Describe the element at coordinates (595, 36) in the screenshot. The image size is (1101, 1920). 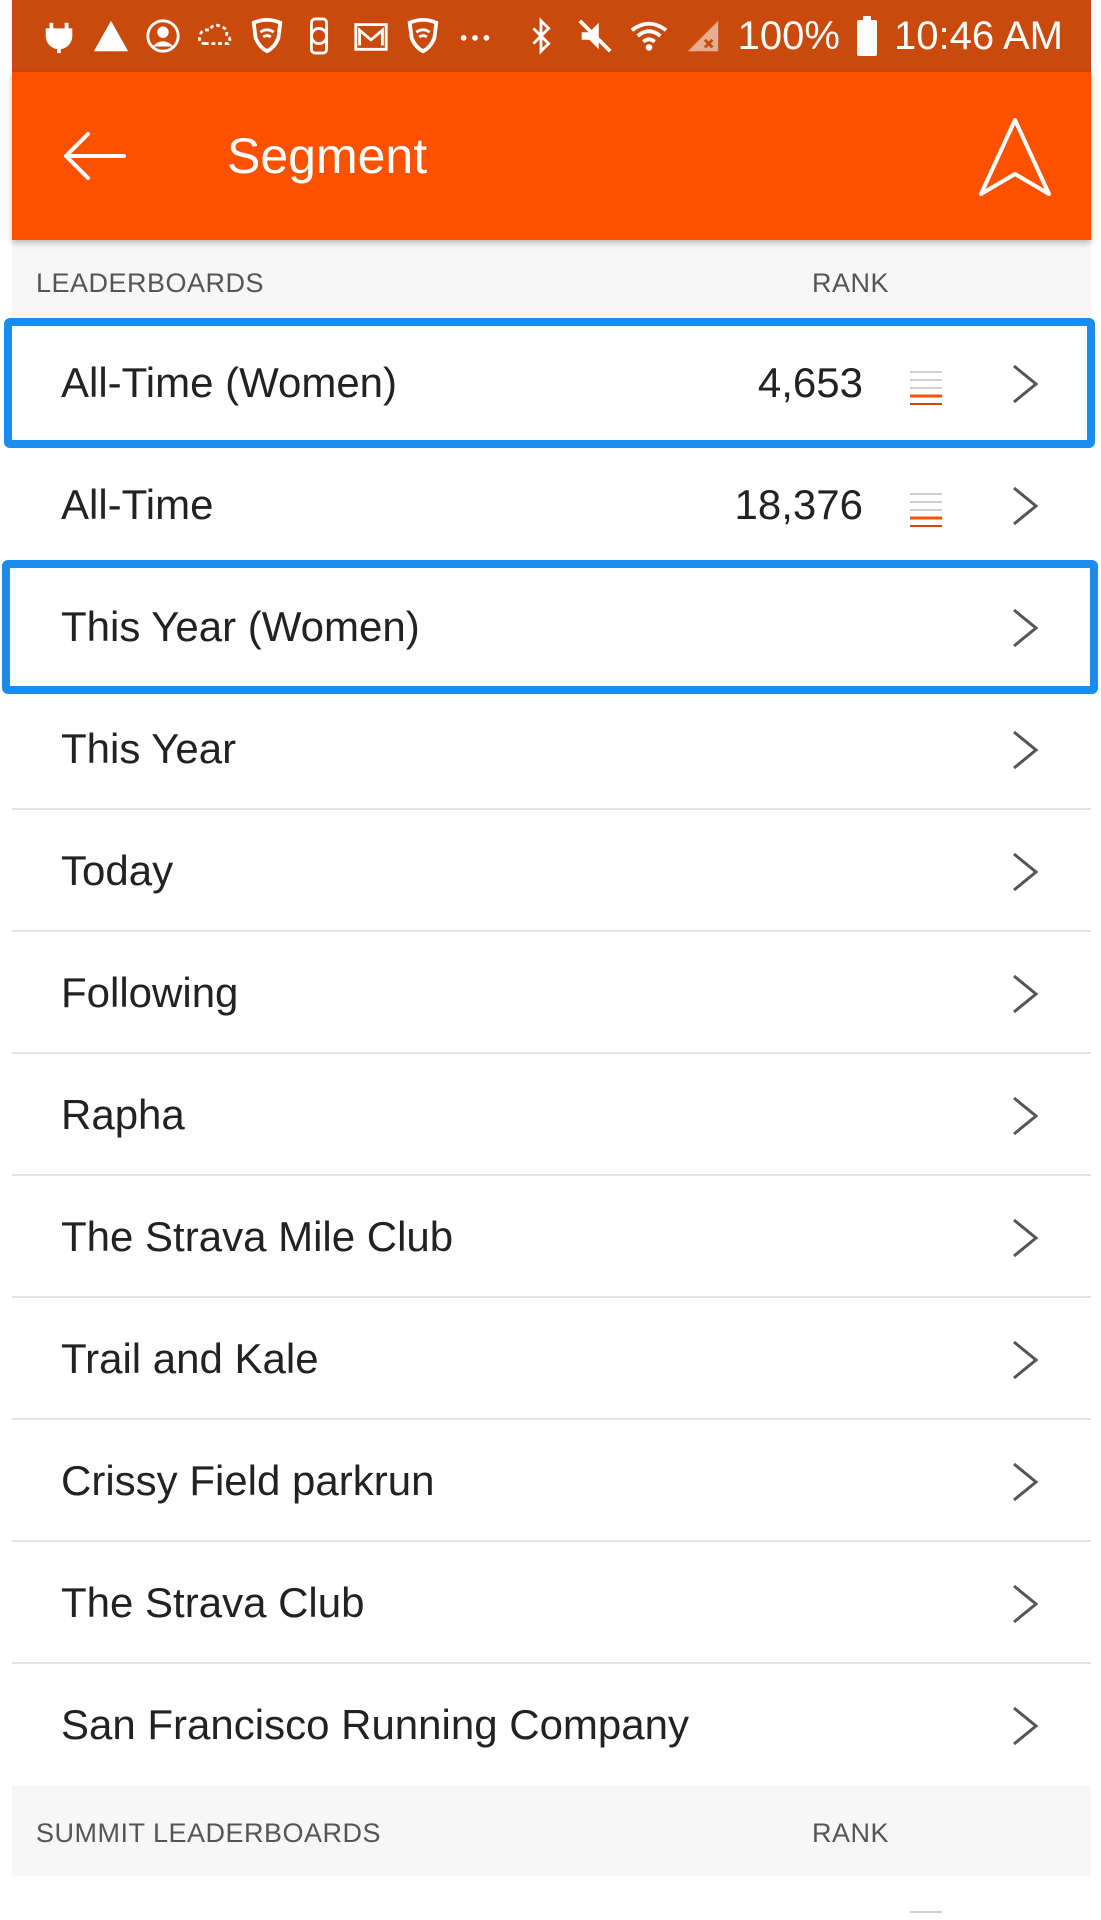
I see `mute-icon` at that location.